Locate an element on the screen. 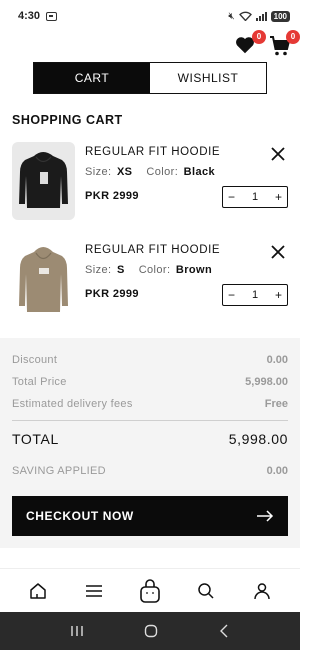  status-right: 🔇︎ 100 is located at coordinates (259, 16).